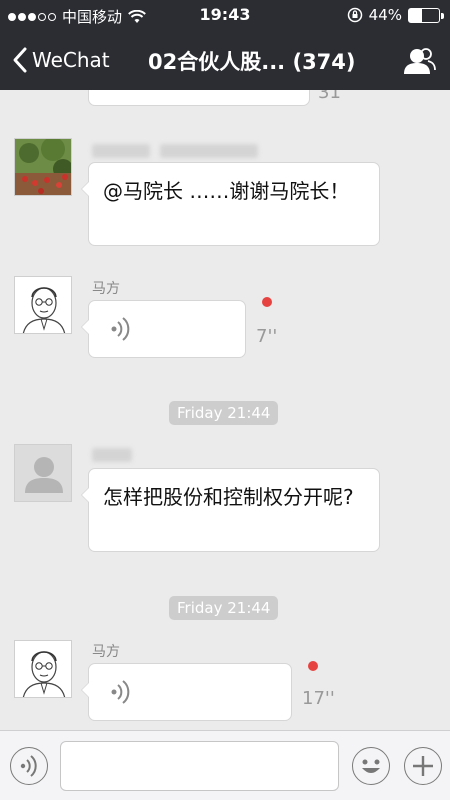 This screenshot has width=450, height=800. I want to click on more-button, so click(423, 766).